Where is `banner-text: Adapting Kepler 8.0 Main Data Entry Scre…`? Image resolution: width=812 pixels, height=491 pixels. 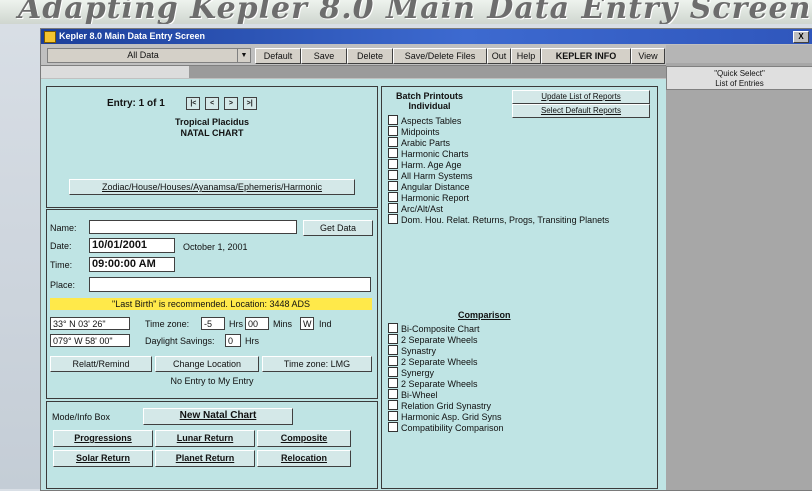
banner-text: Adapting Kepler 8.0 Main Data Entry Scre… is located at coordinates (415, 12).